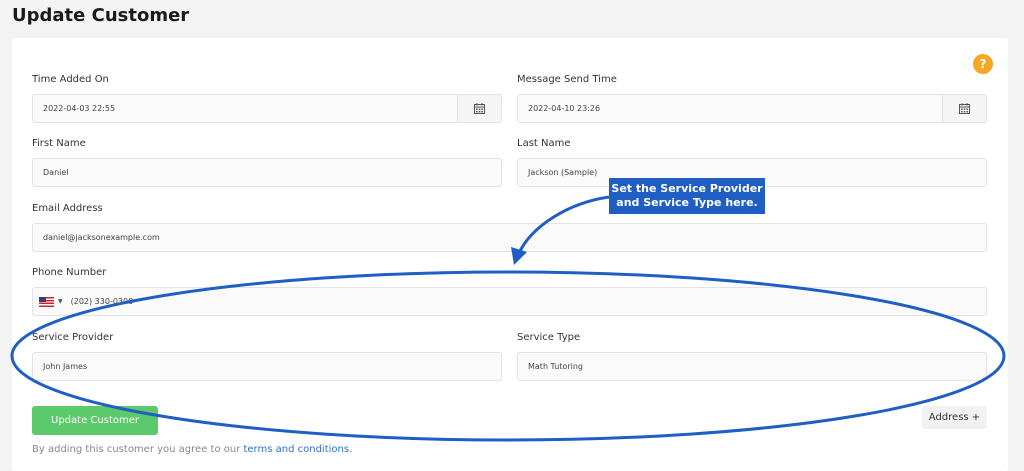  Describe the element at coordinates (687, 188) in the screenshot. I see `annotation-line-1: Set the Service Provider` at that location.